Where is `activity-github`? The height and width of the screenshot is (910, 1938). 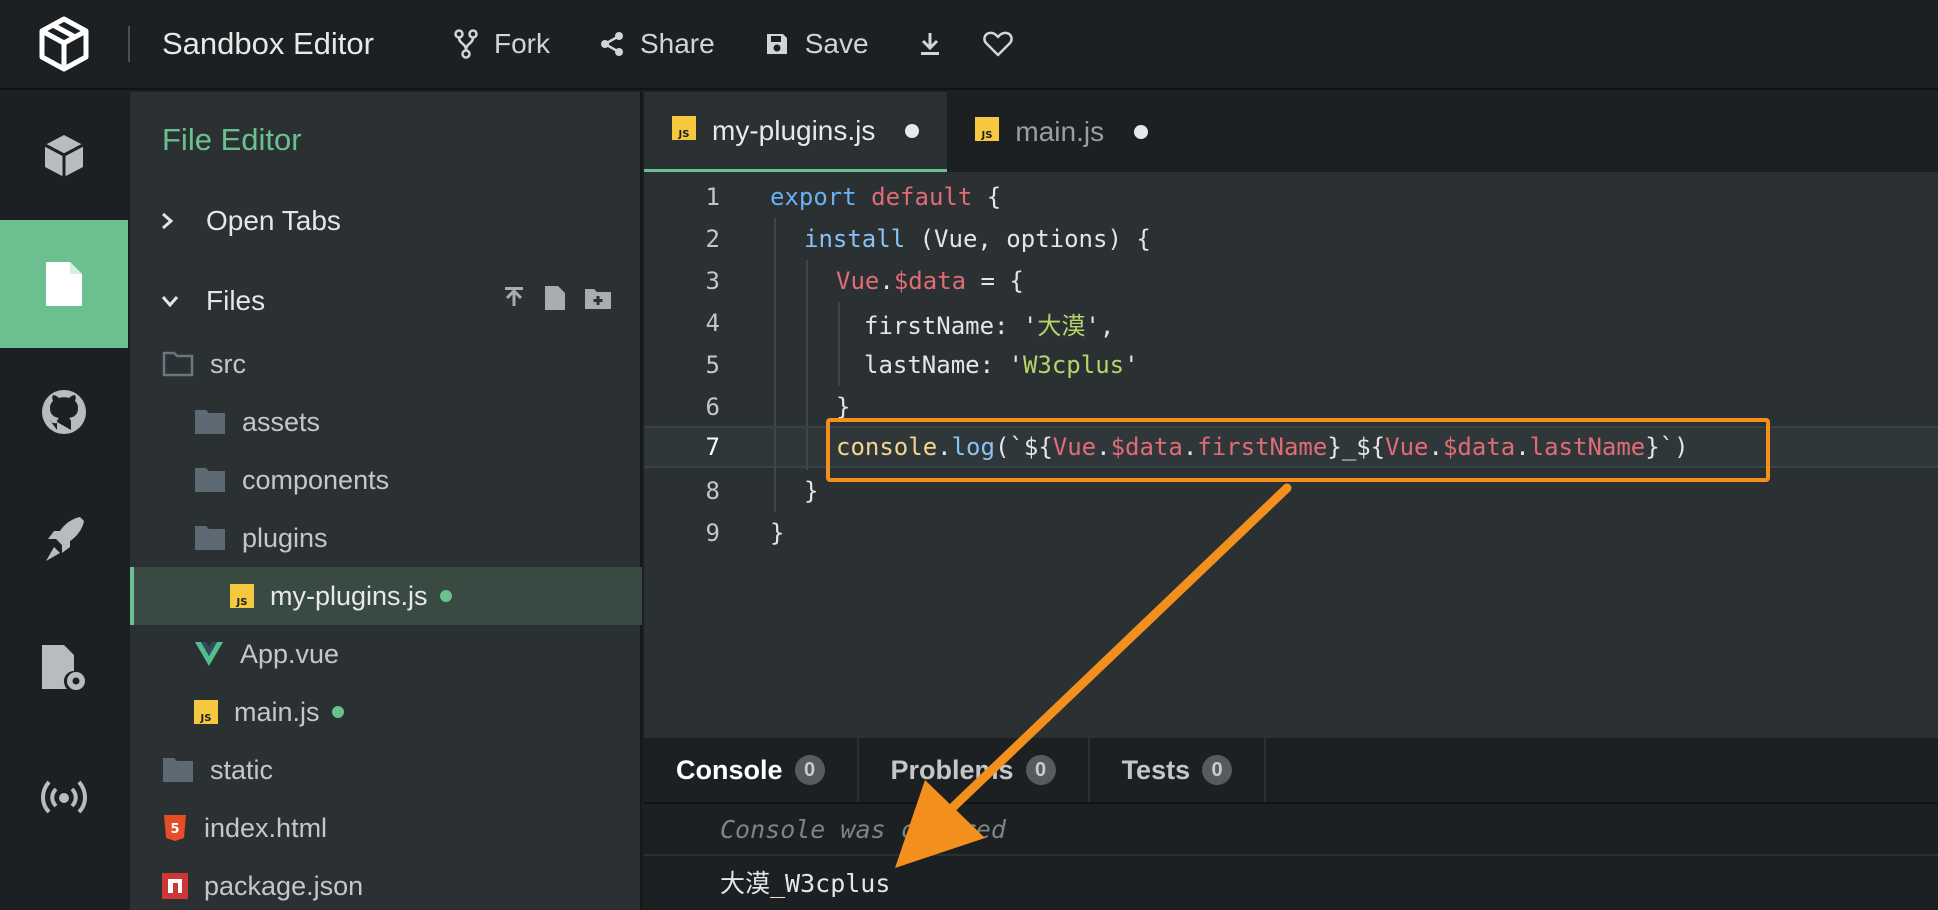
activity-github is located at coordinates (64, 412).